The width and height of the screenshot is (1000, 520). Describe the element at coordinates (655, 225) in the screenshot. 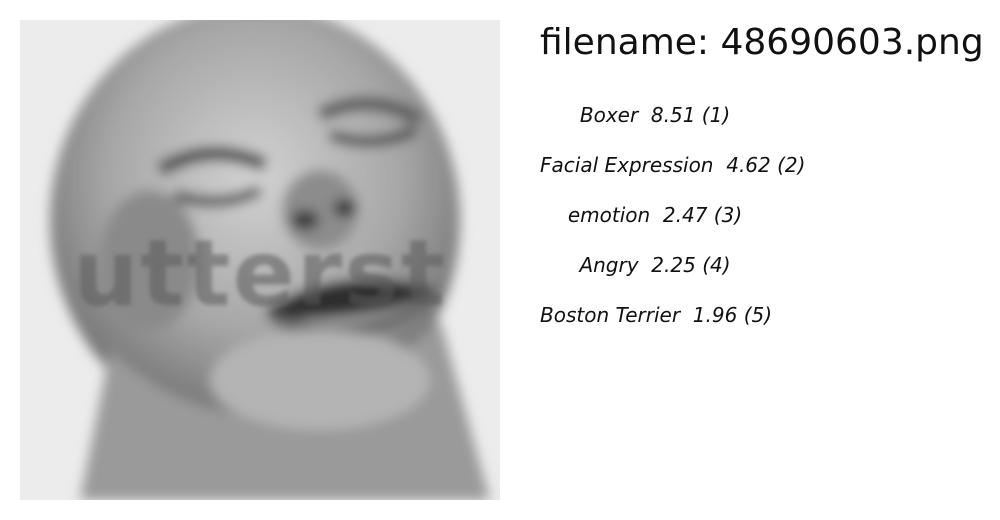

I see `prediction-item: emotion 2.47 (3)` at that location.